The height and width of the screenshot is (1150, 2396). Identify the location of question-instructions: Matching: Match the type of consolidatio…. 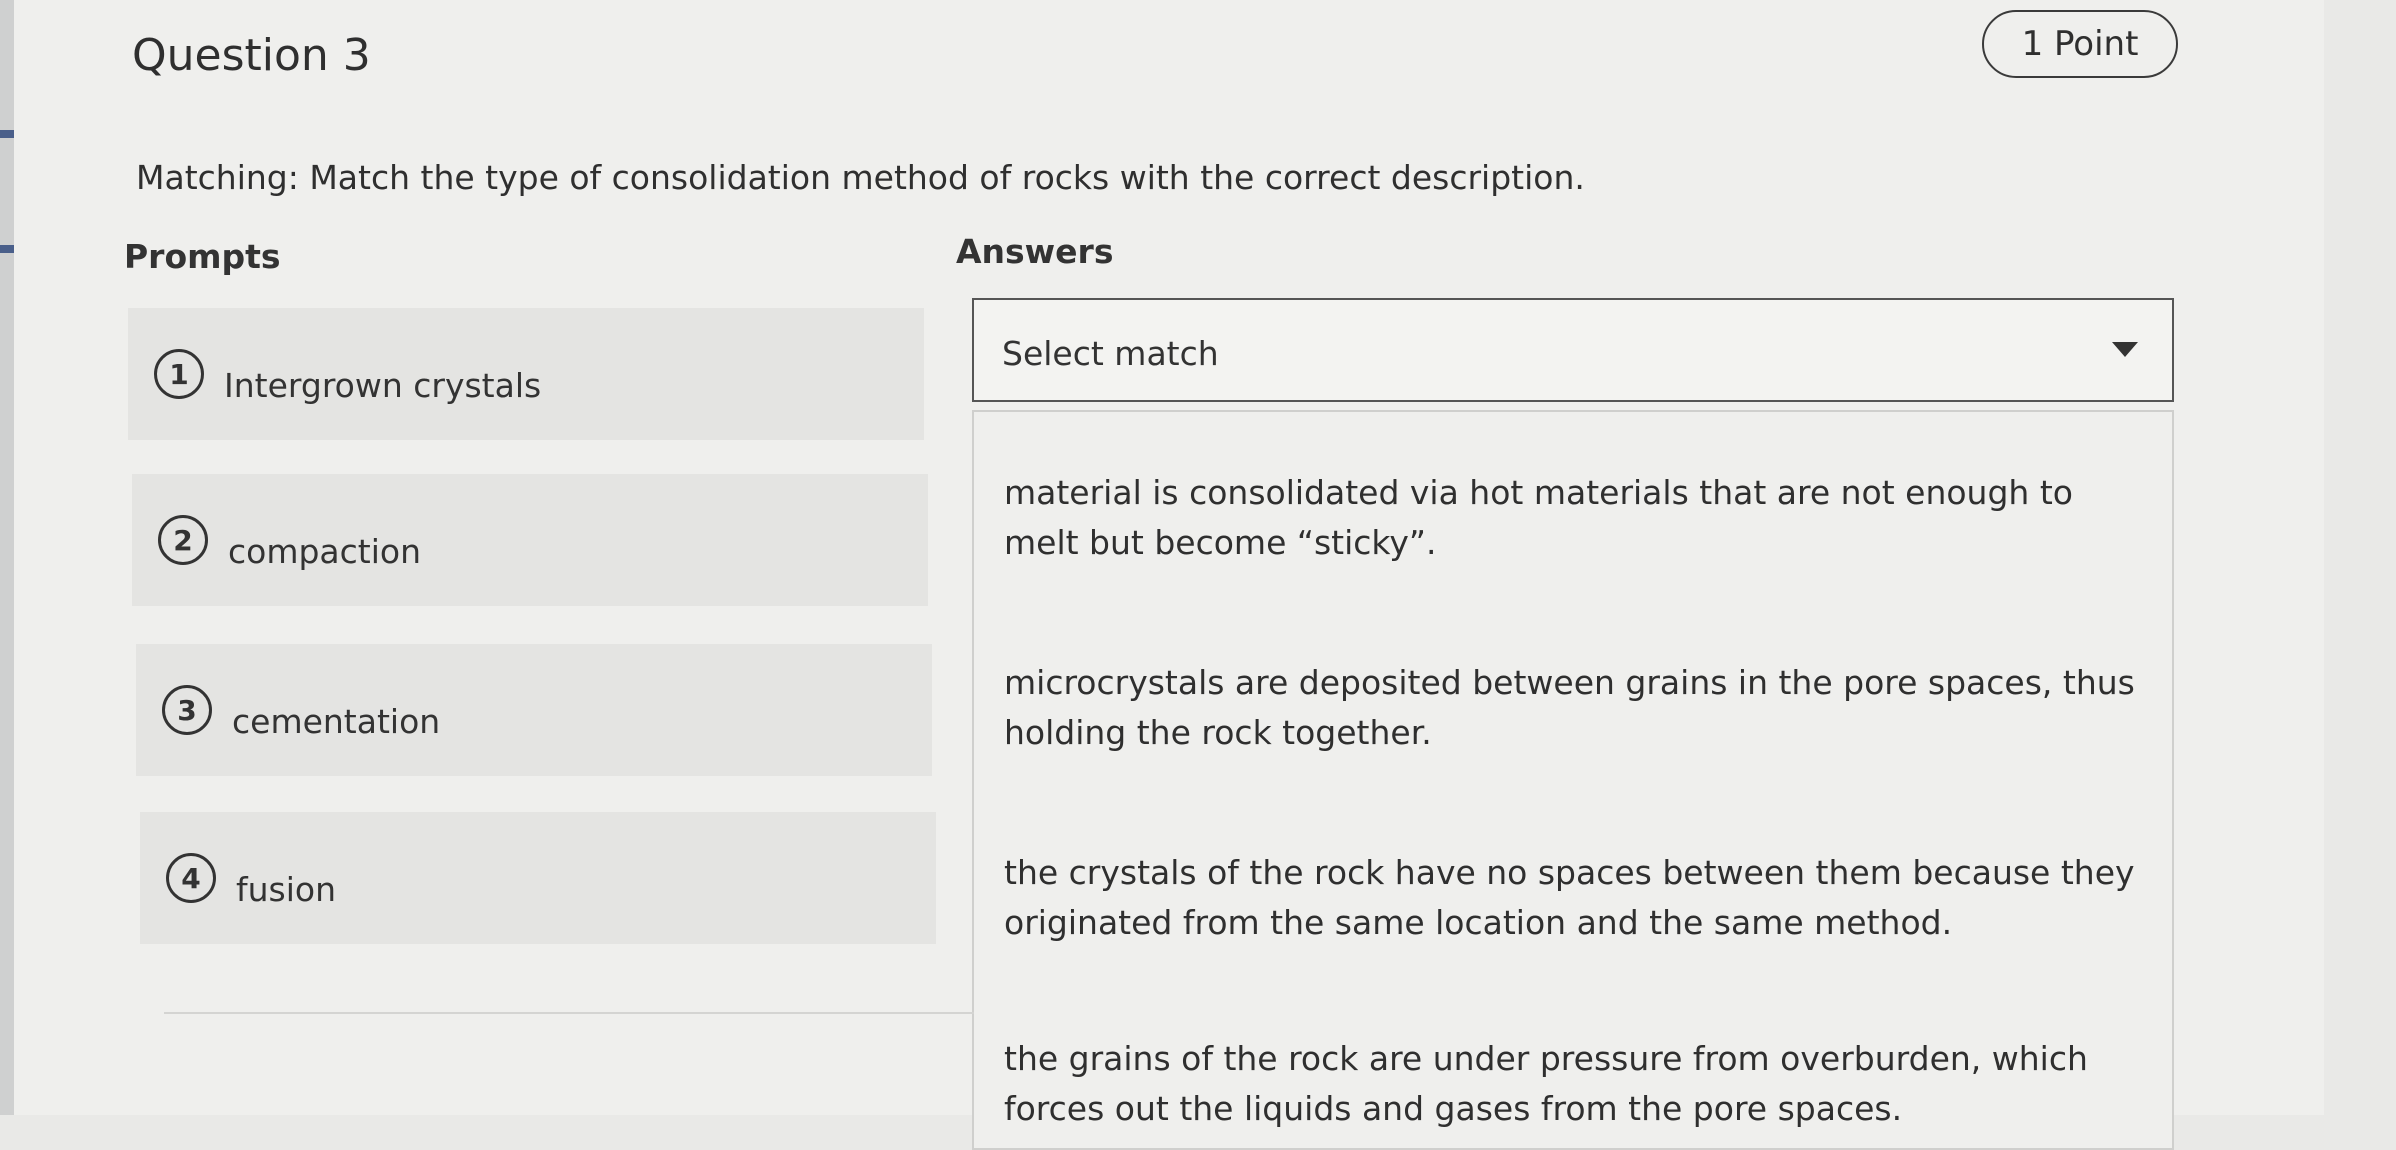
(860, 177).